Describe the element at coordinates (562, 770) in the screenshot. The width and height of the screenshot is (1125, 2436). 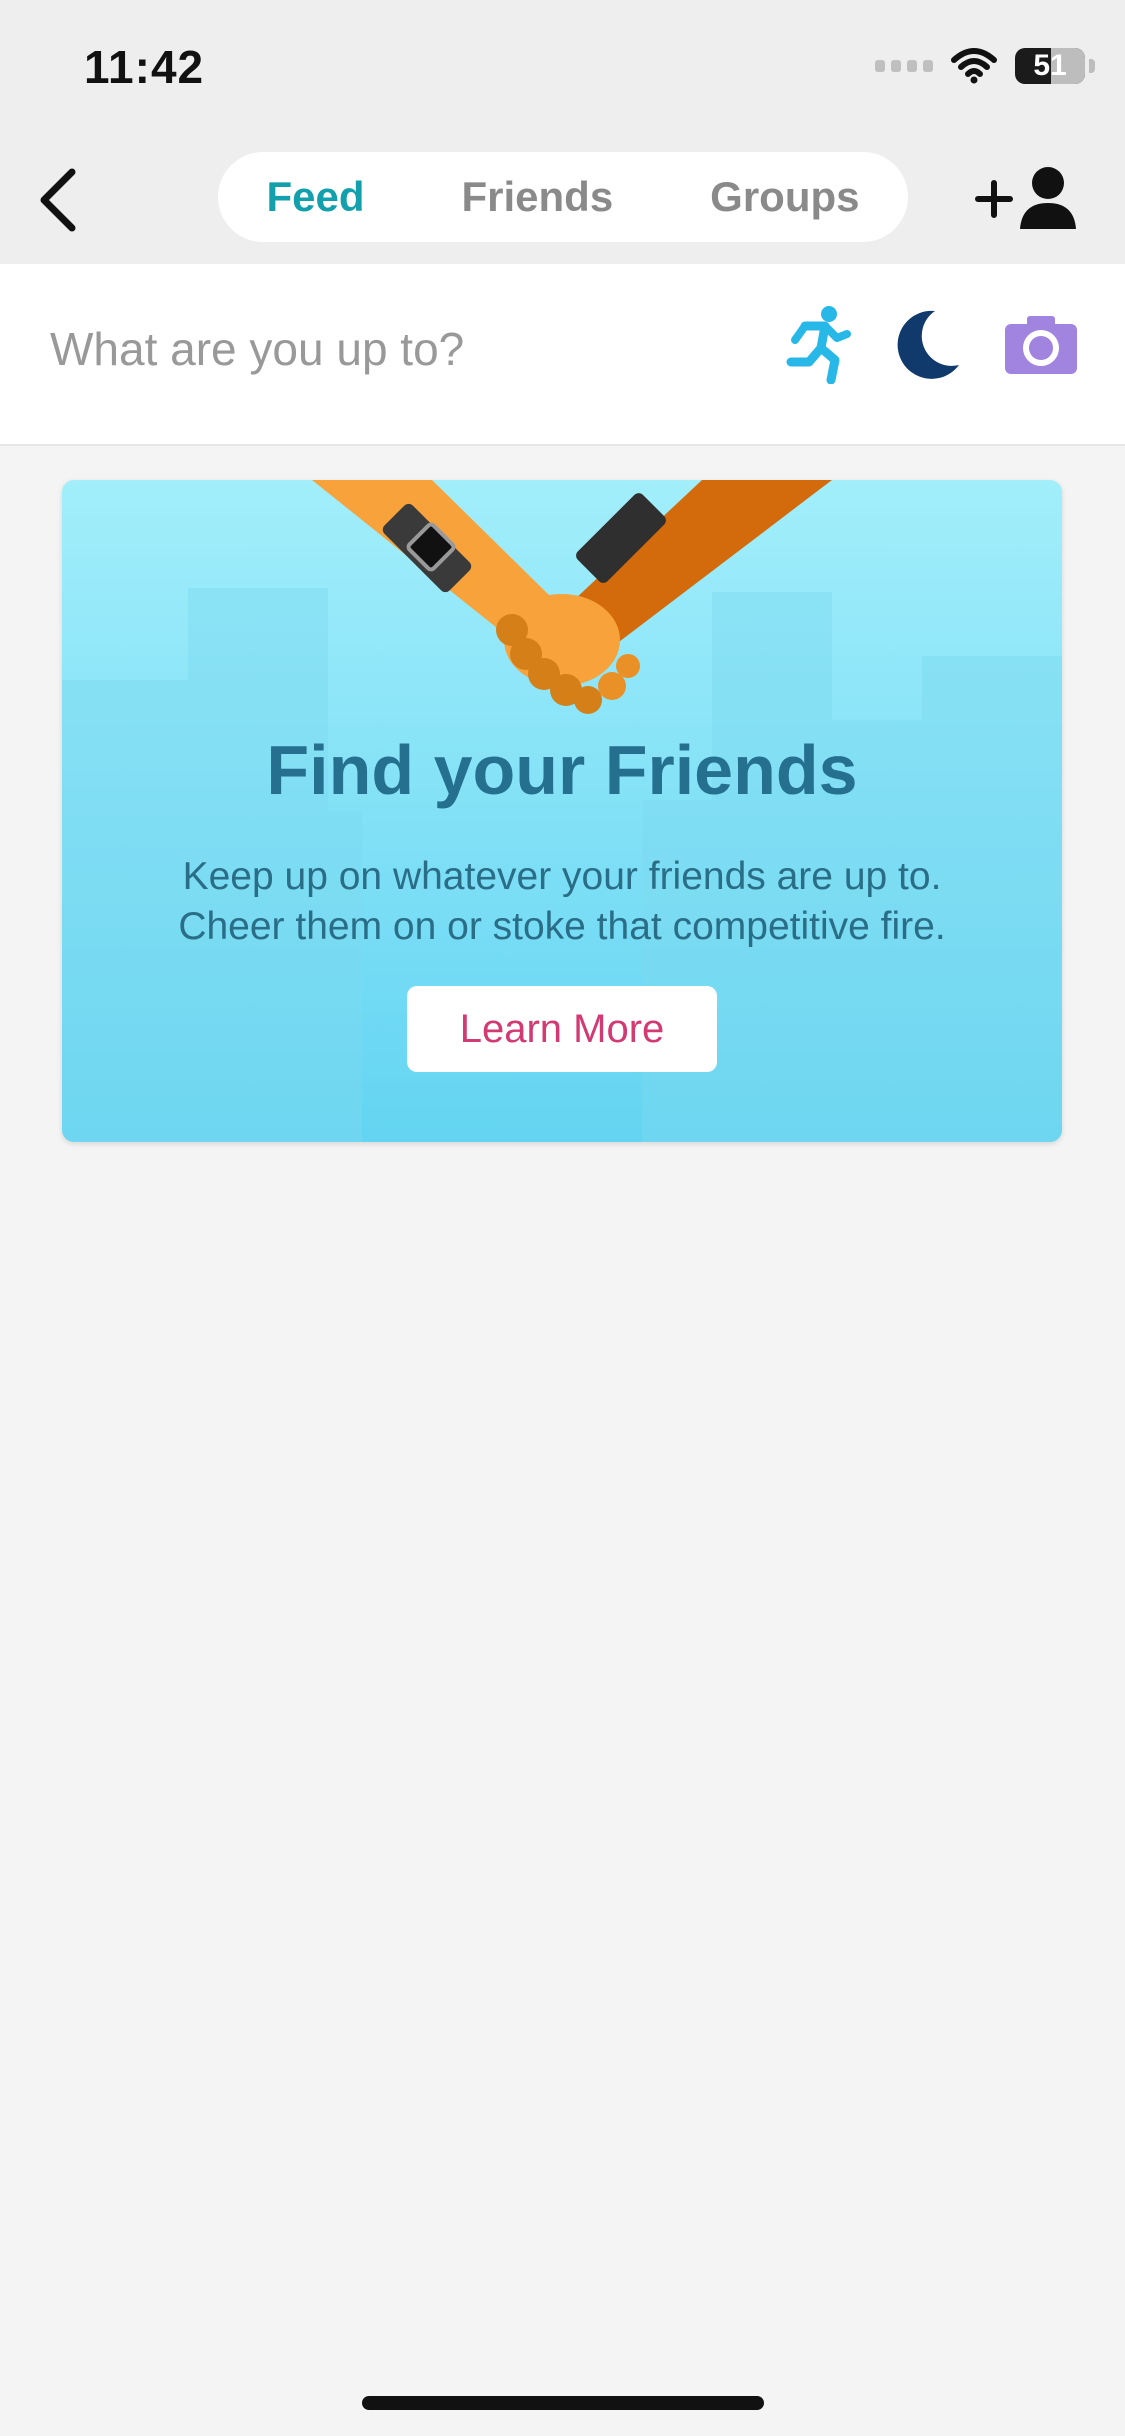
I see `card-title: Find your Friends` at that location.